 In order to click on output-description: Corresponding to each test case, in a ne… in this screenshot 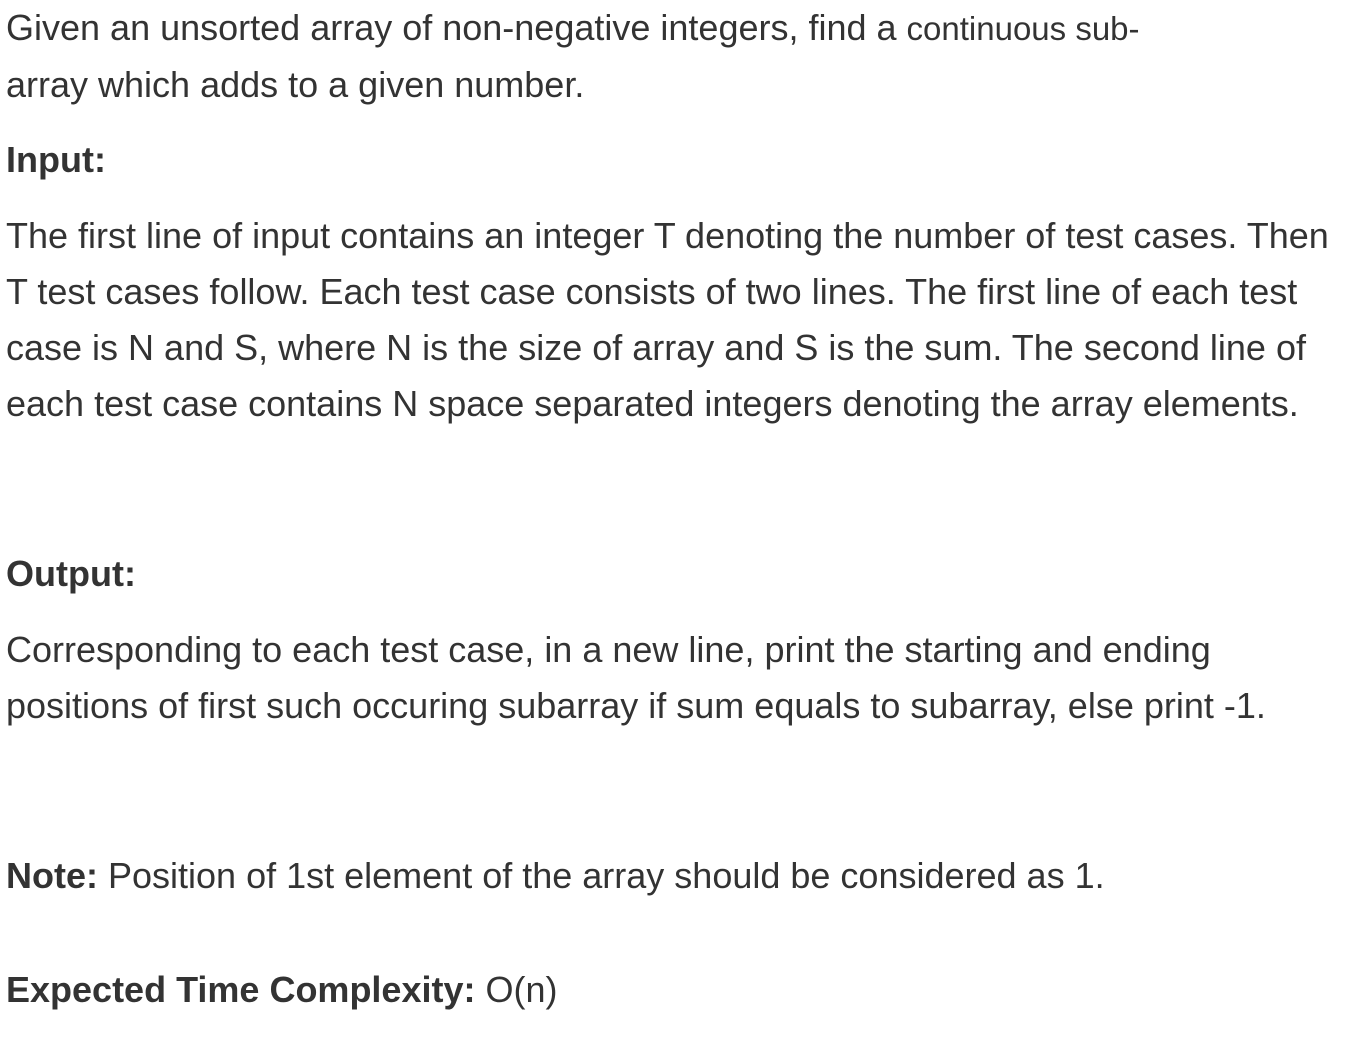, I will do `click(636, 677)`.